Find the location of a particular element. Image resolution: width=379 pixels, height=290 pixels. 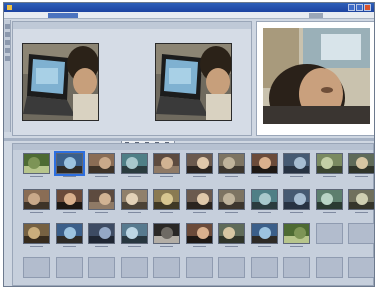

app-icon is located at coordinates (9, 7).